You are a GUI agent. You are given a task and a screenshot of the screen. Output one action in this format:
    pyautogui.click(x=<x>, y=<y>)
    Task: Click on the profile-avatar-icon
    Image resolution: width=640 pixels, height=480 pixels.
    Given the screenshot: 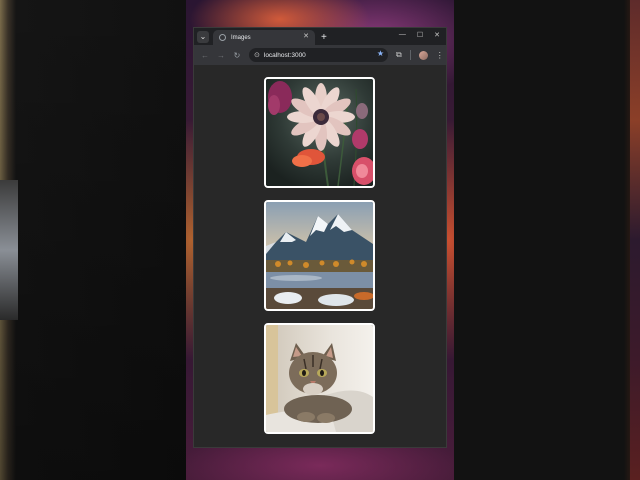 What is the action you would take?
    pyautogui.click(x=423, y=55)
    